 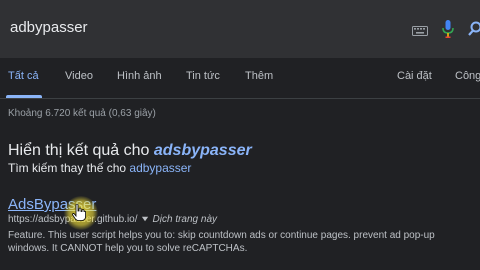 I want to click on tab-more: Thêm, so click(x=259, y=76).